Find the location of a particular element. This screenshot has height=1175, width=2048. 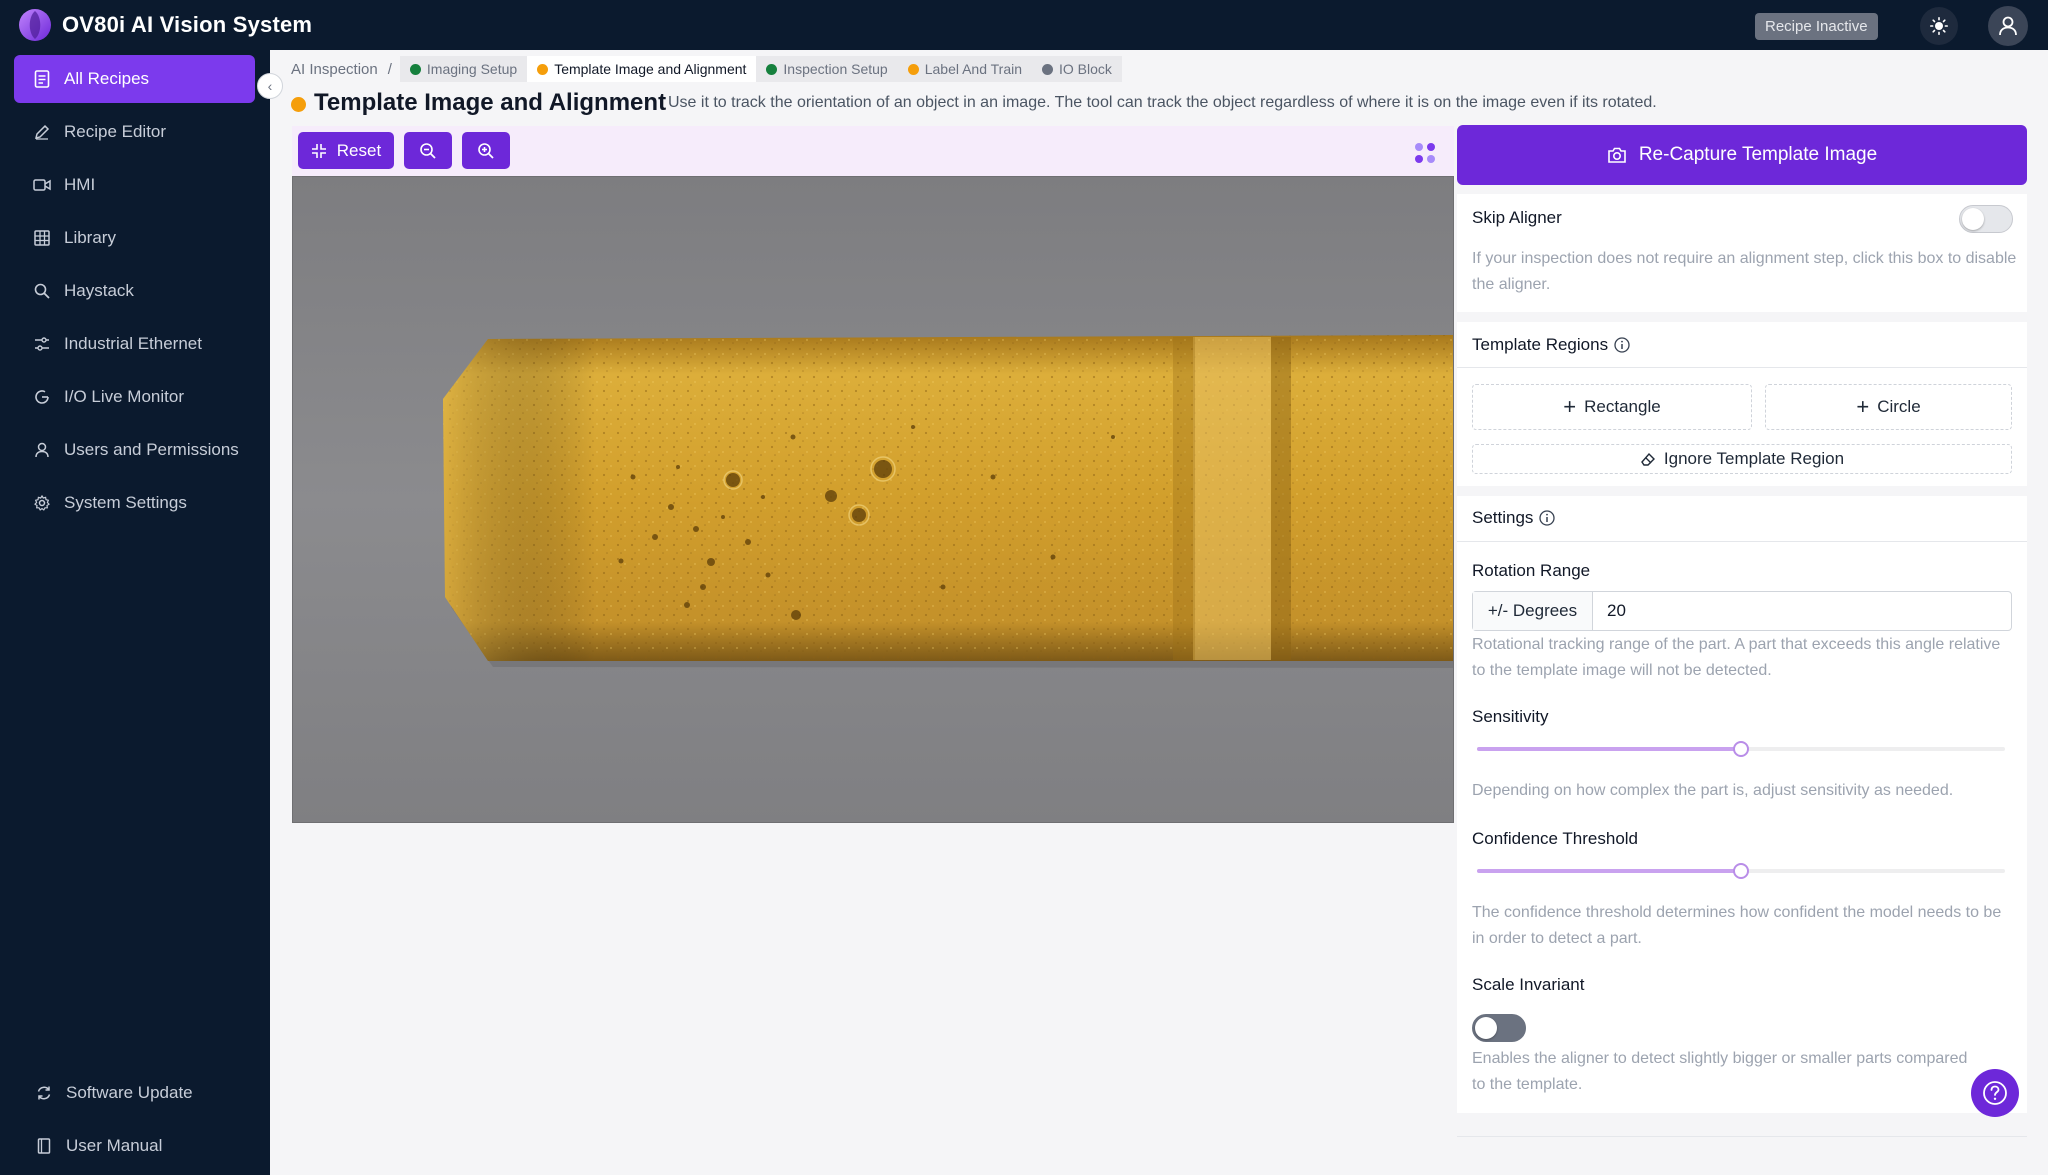

sidebar-item-label: System Settings is located at coordinates (125, 502).